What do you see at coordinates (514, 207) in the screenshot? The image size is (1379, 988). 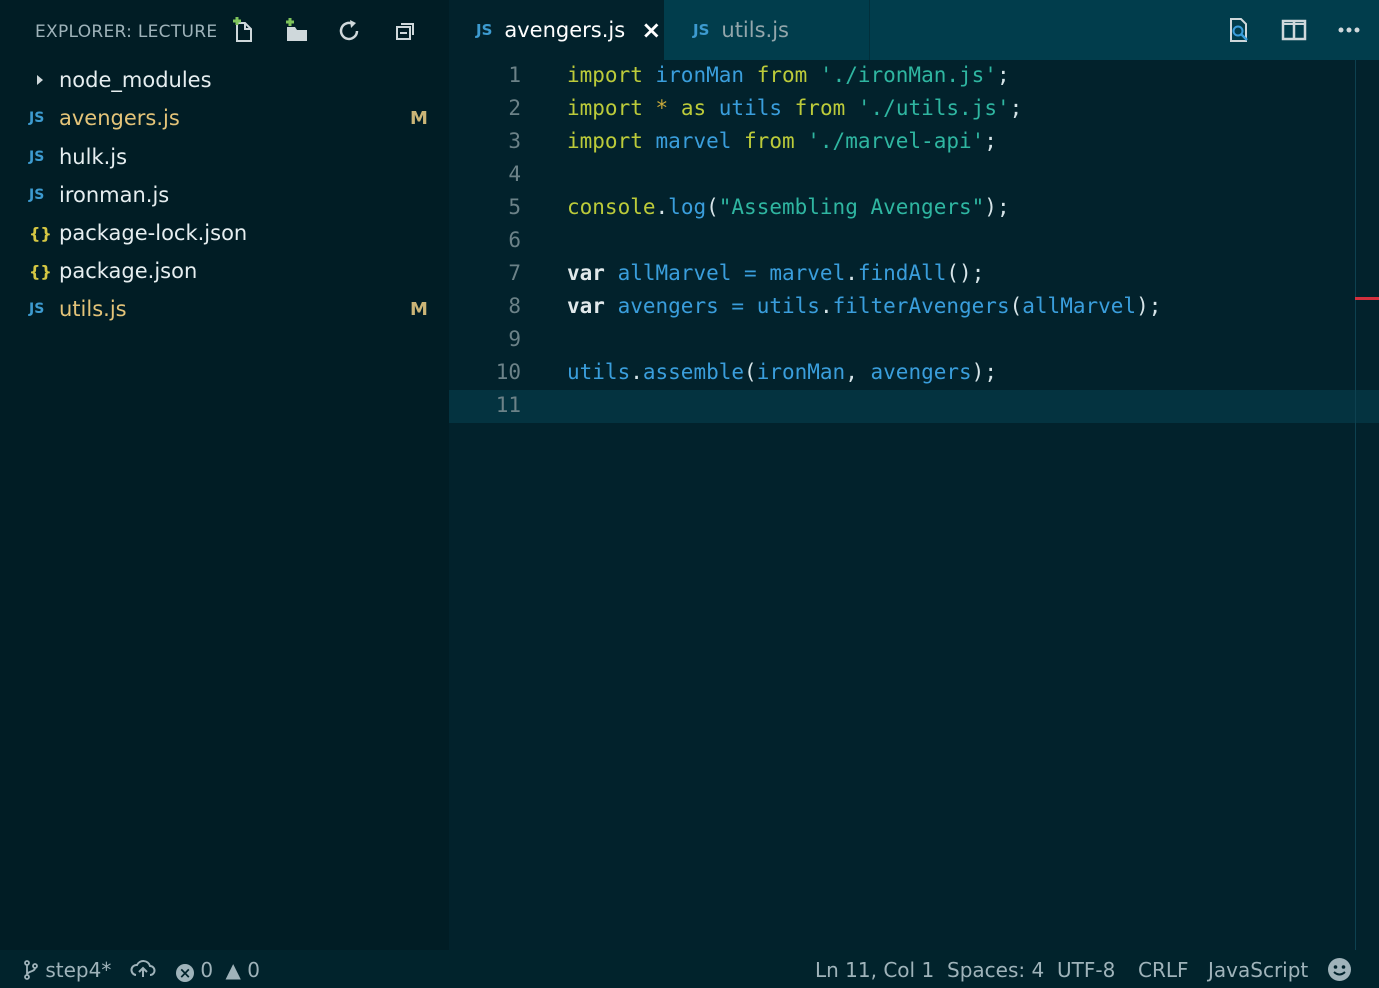 I see `line-number: 5` at bounding box center [514, 207].